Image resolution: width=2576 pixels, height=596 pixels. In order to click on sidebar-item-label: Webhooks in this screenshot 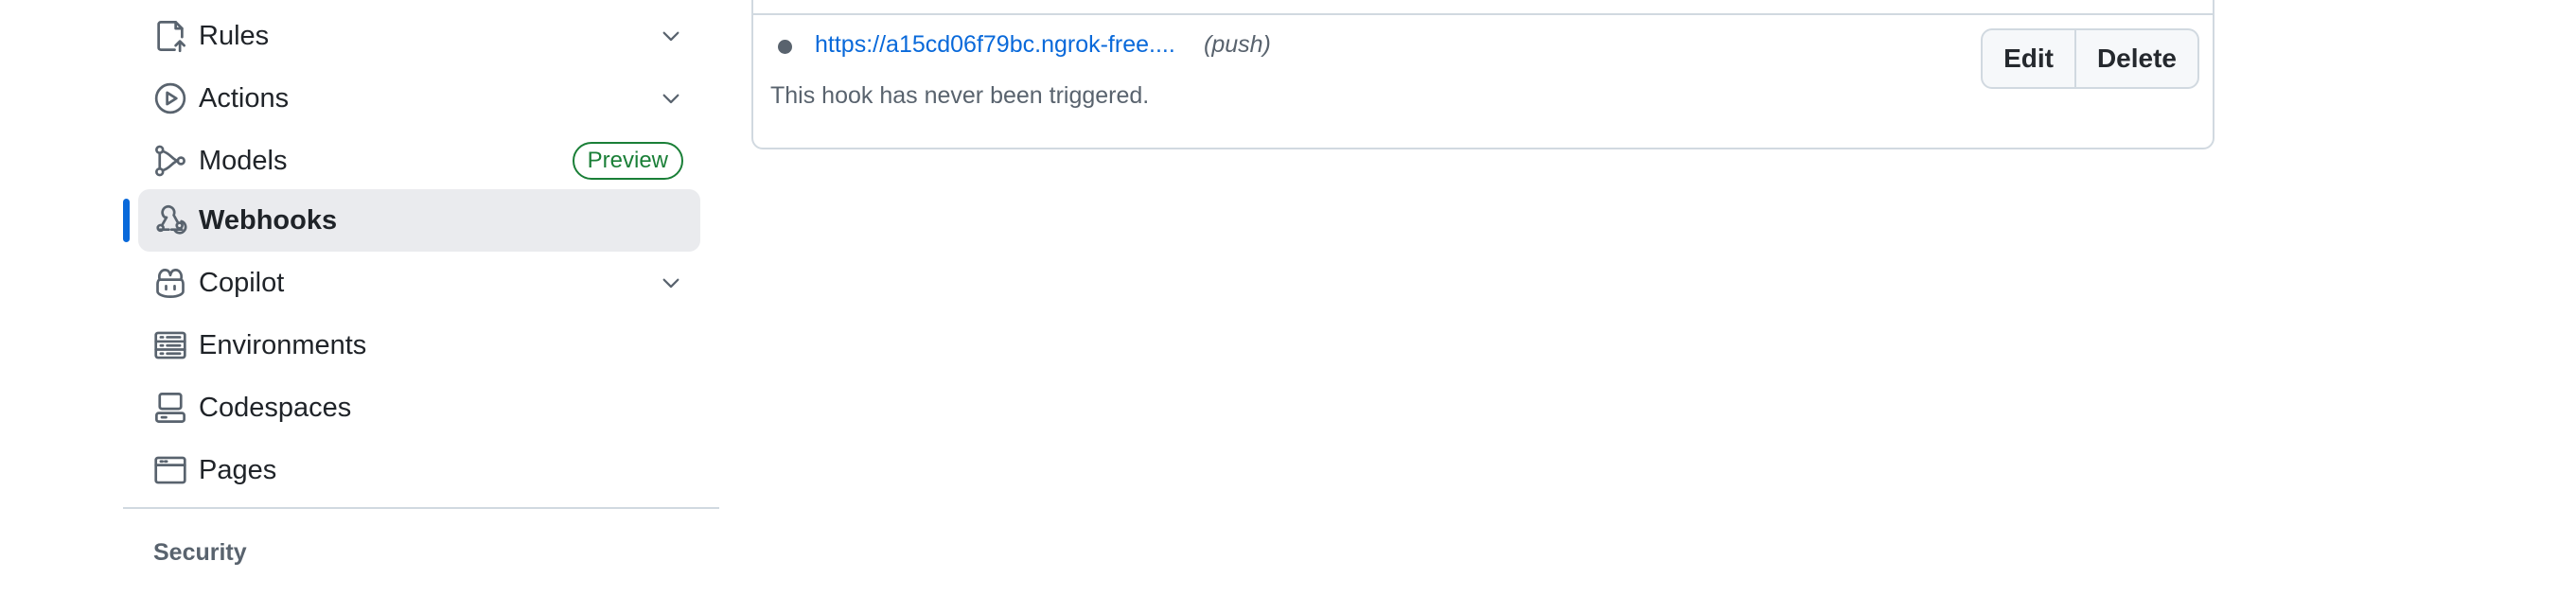, I will do `click(268, 220)`.